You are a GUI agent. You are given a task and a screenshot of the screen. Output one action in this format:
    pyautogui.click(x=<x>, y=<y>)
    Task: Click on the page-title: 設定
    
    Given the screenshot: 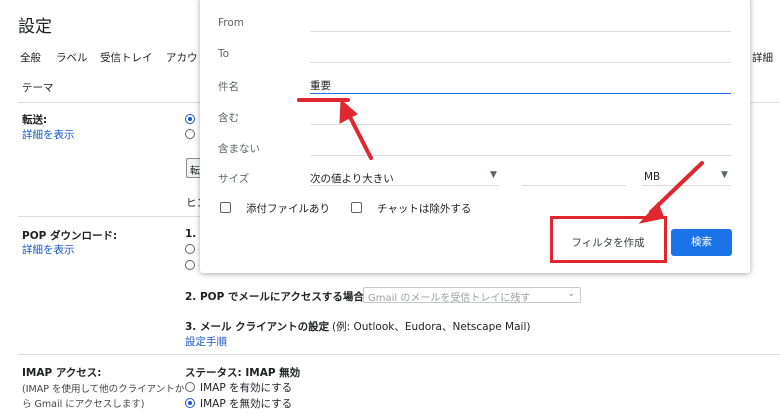 What is the action you would take?
    pyautogui.click(x=35, y=27)
    